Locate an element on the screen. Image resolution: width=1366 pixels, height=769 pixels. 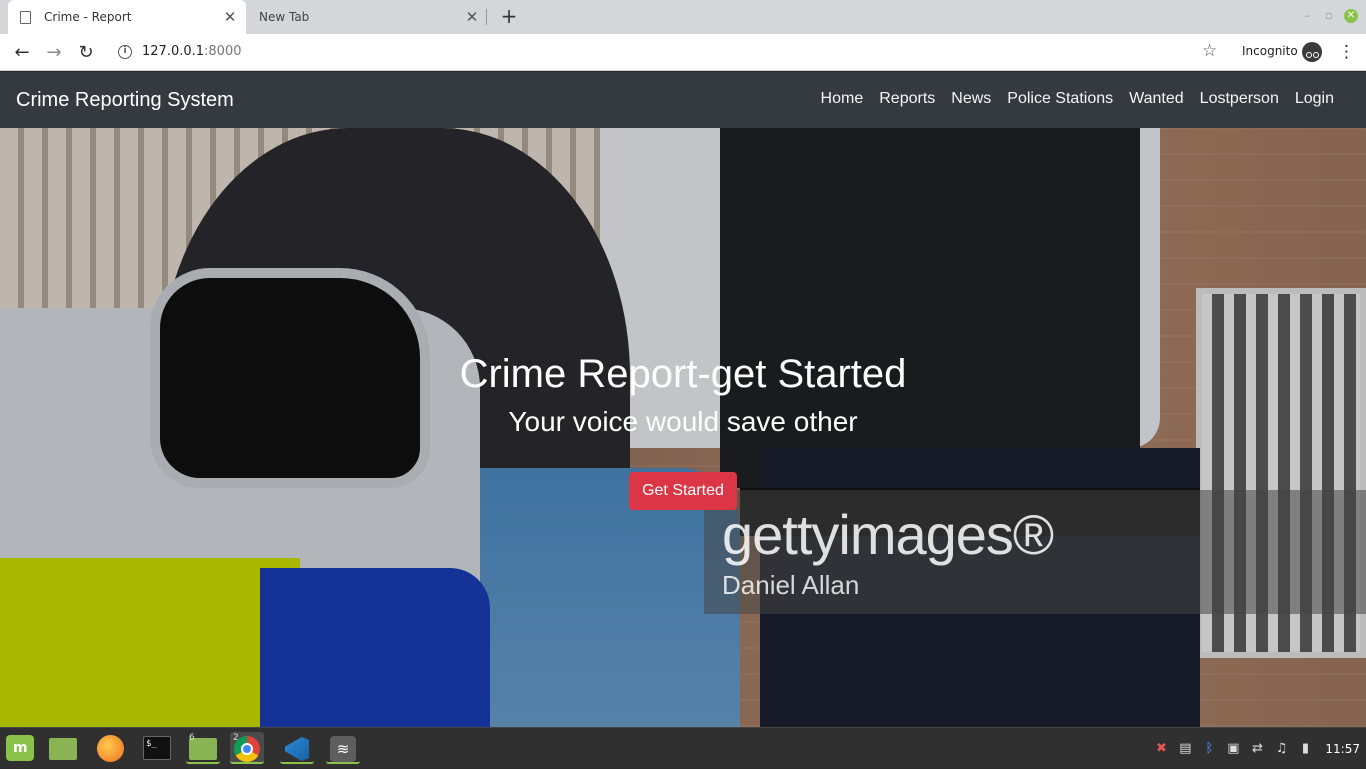
tab-title: Crime - Report is located at coordinates (88, 17).